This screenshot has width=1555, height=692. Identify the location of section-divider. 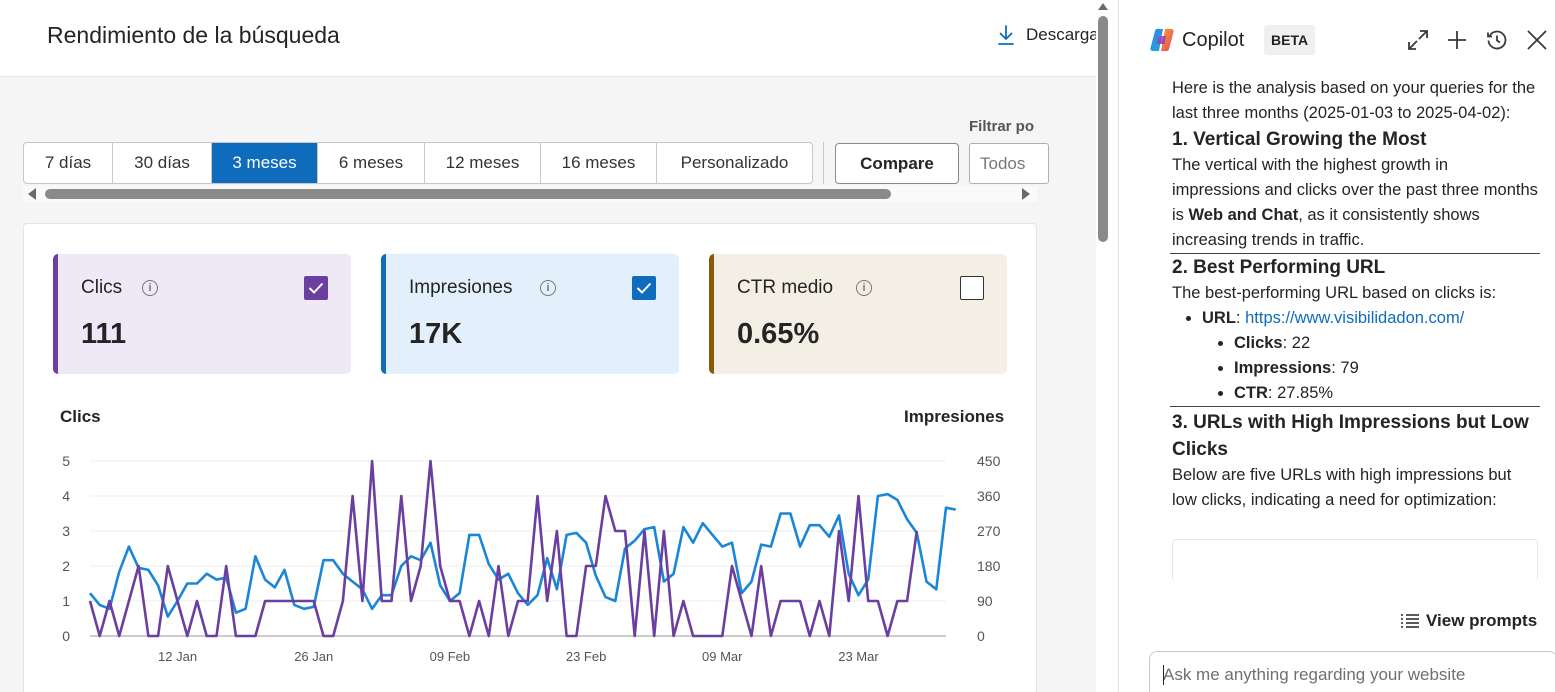
(1355, 406).